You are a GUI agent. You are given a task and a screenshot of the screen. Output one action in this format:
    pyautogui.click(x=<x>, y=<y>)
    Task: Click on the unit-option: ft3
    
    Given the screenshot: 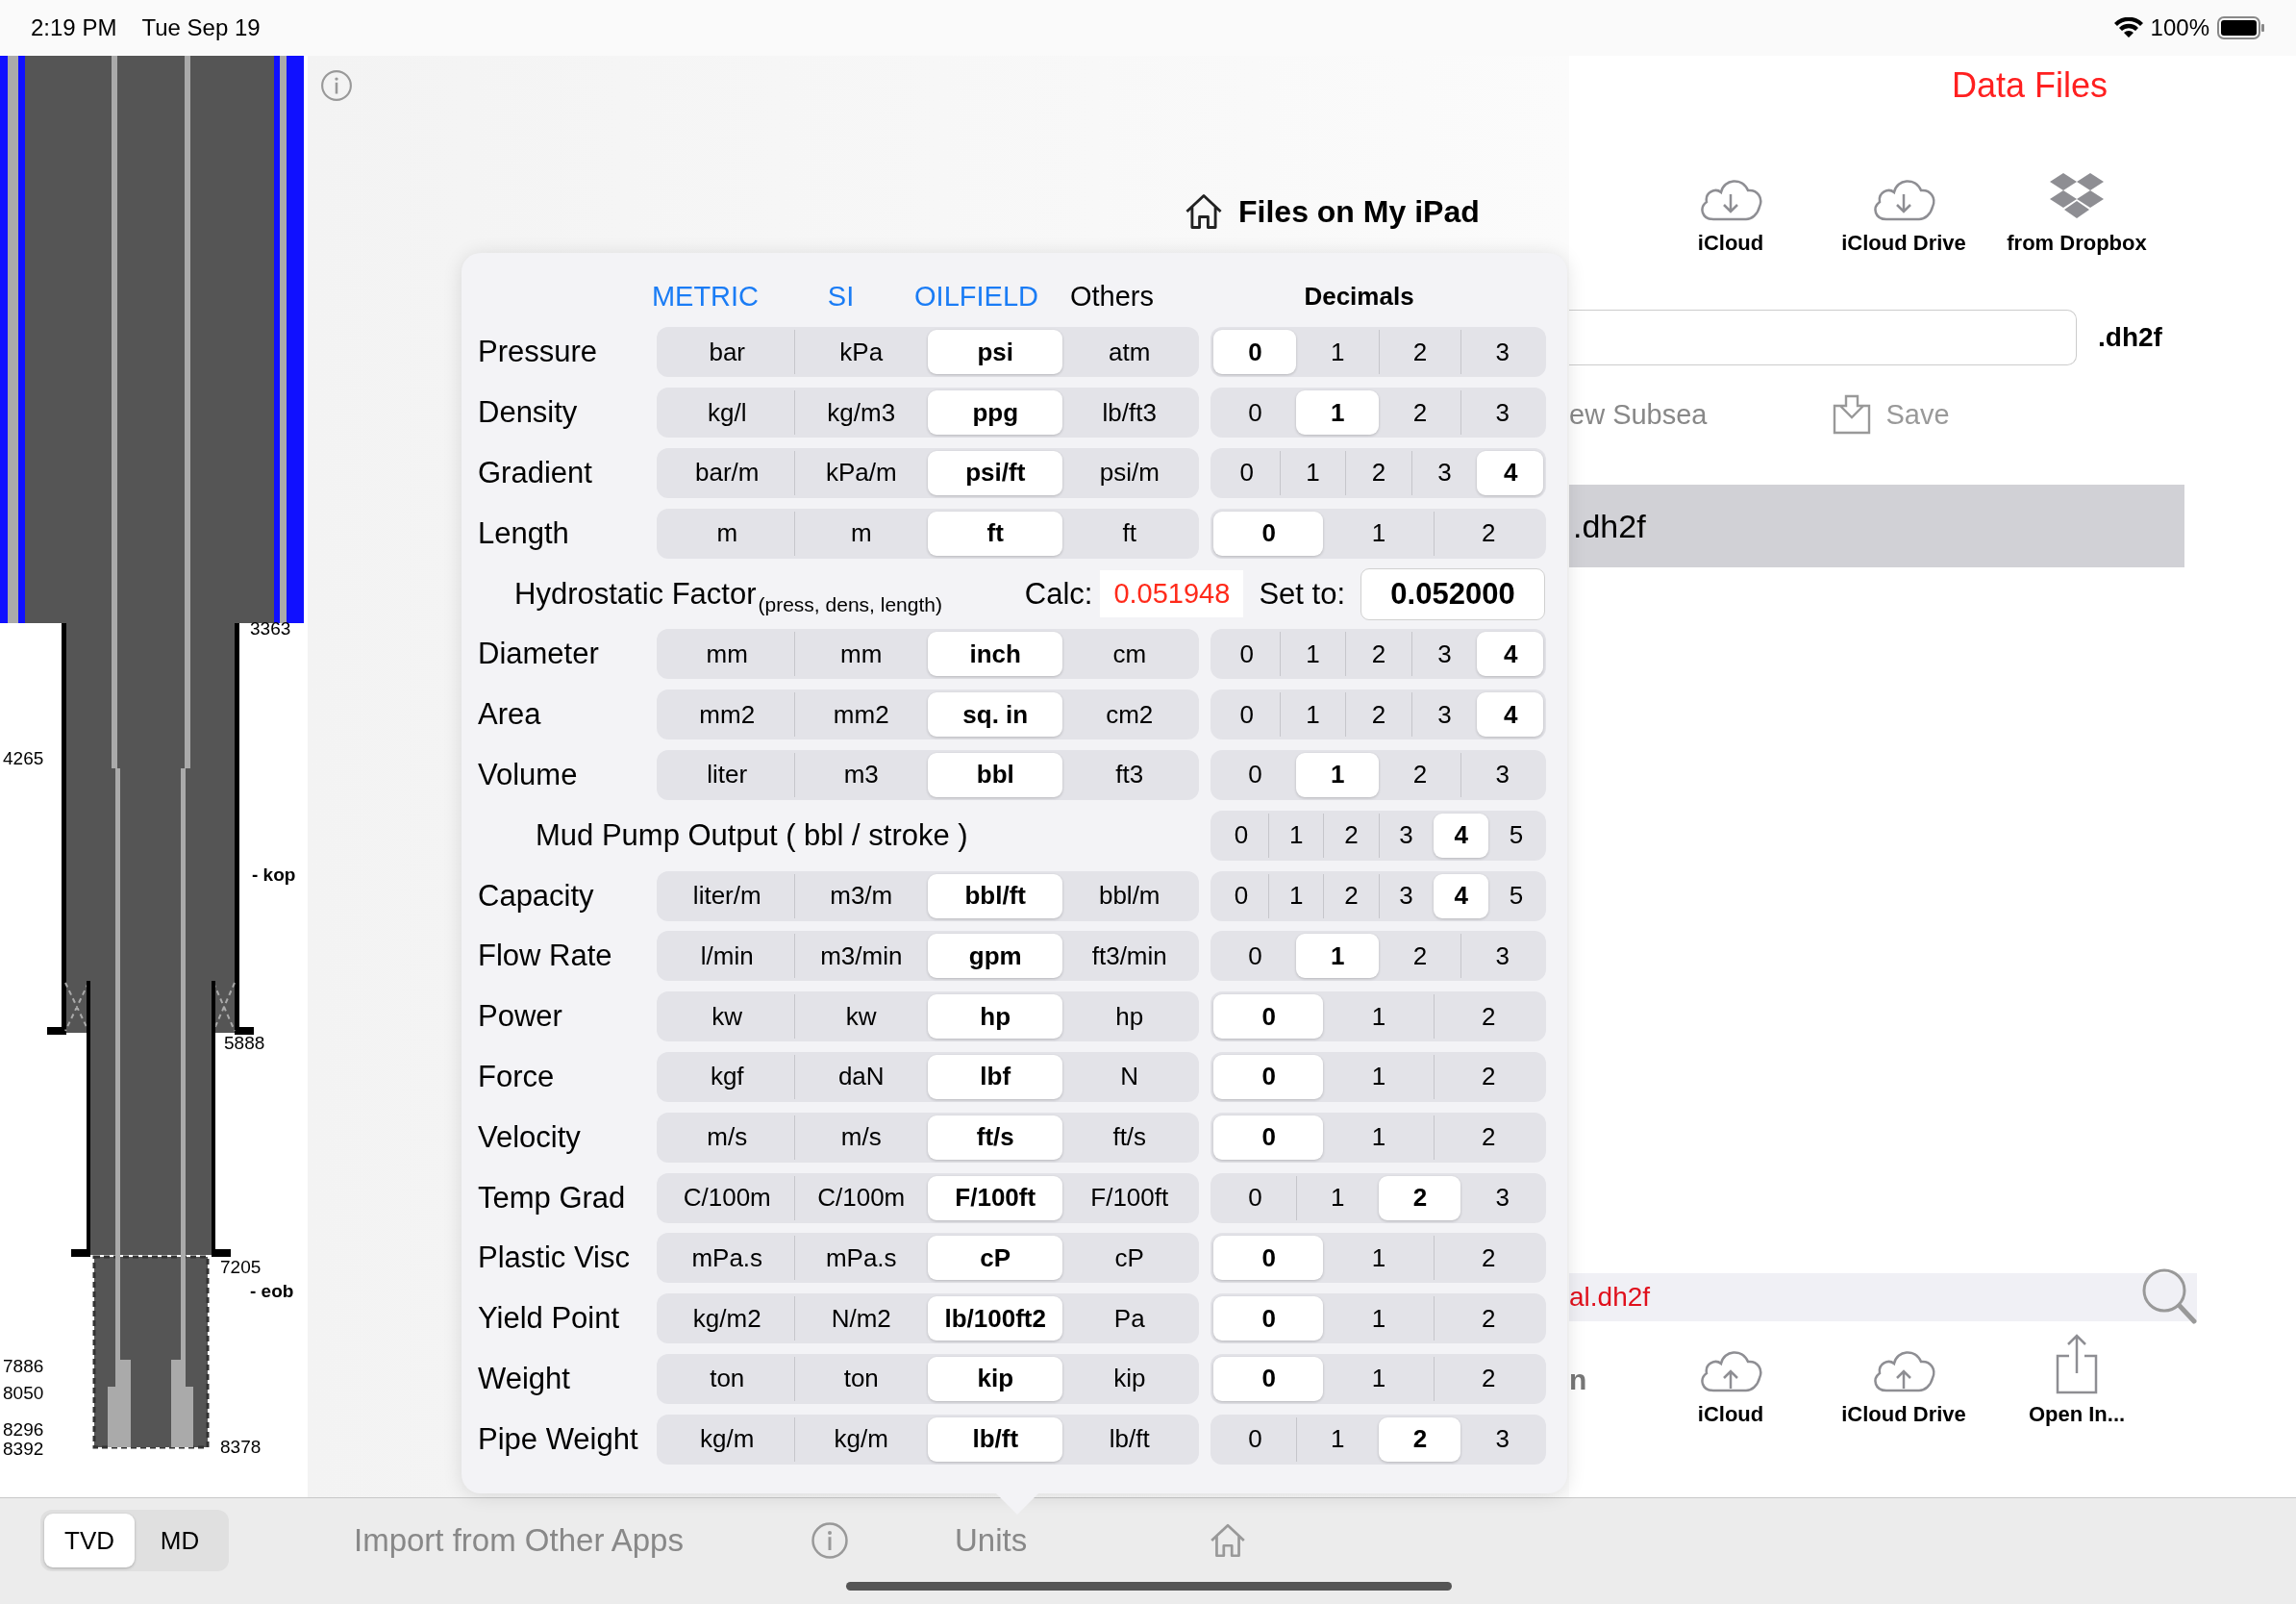 What is the action you would take?
    pyautogui.click(x=1128, y=774)
    